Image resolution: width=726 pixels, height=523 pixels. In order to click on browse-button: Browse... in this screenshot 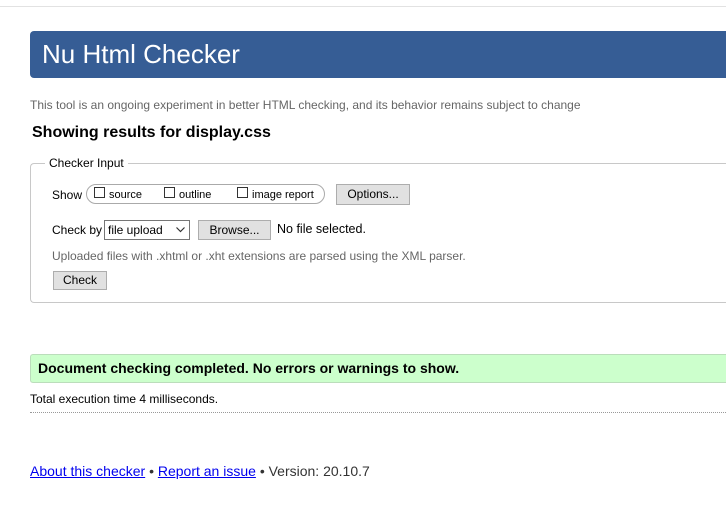, I will do `click(234, 230)`.